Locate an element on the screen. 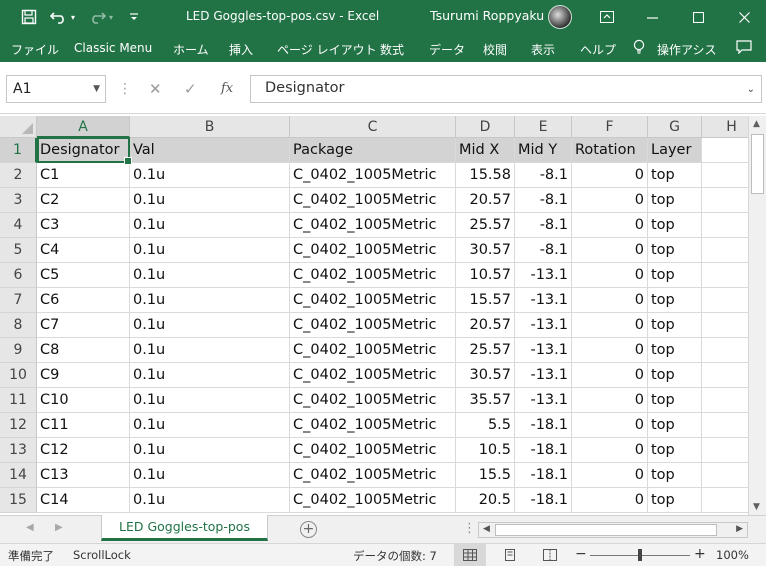 The width and height of the screenshot is (766, 566). table-cell: 35.57 is located at coordinates (485, 400).